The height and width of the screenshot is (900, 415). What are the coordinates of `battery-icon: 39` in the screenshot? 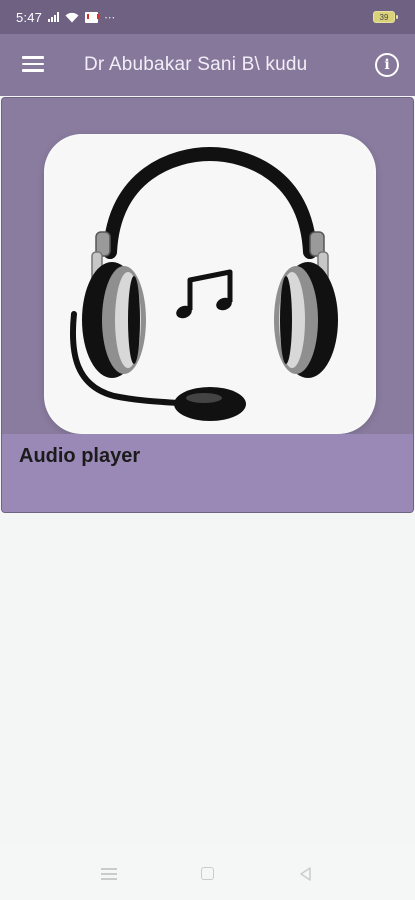 It's located at (385, 17).